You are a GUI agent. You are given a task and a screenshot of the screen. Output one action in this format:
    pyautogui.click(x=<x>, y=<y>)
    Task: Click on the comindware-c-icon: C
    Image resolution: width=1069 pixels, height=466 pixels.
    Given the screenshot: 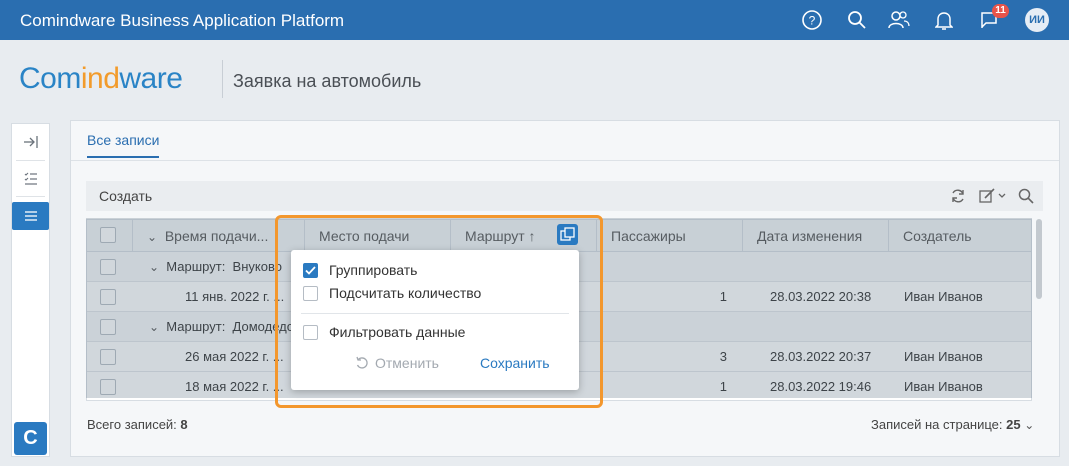 What is the action you would take?
    pyautogui.click(x=30, y=438)
    